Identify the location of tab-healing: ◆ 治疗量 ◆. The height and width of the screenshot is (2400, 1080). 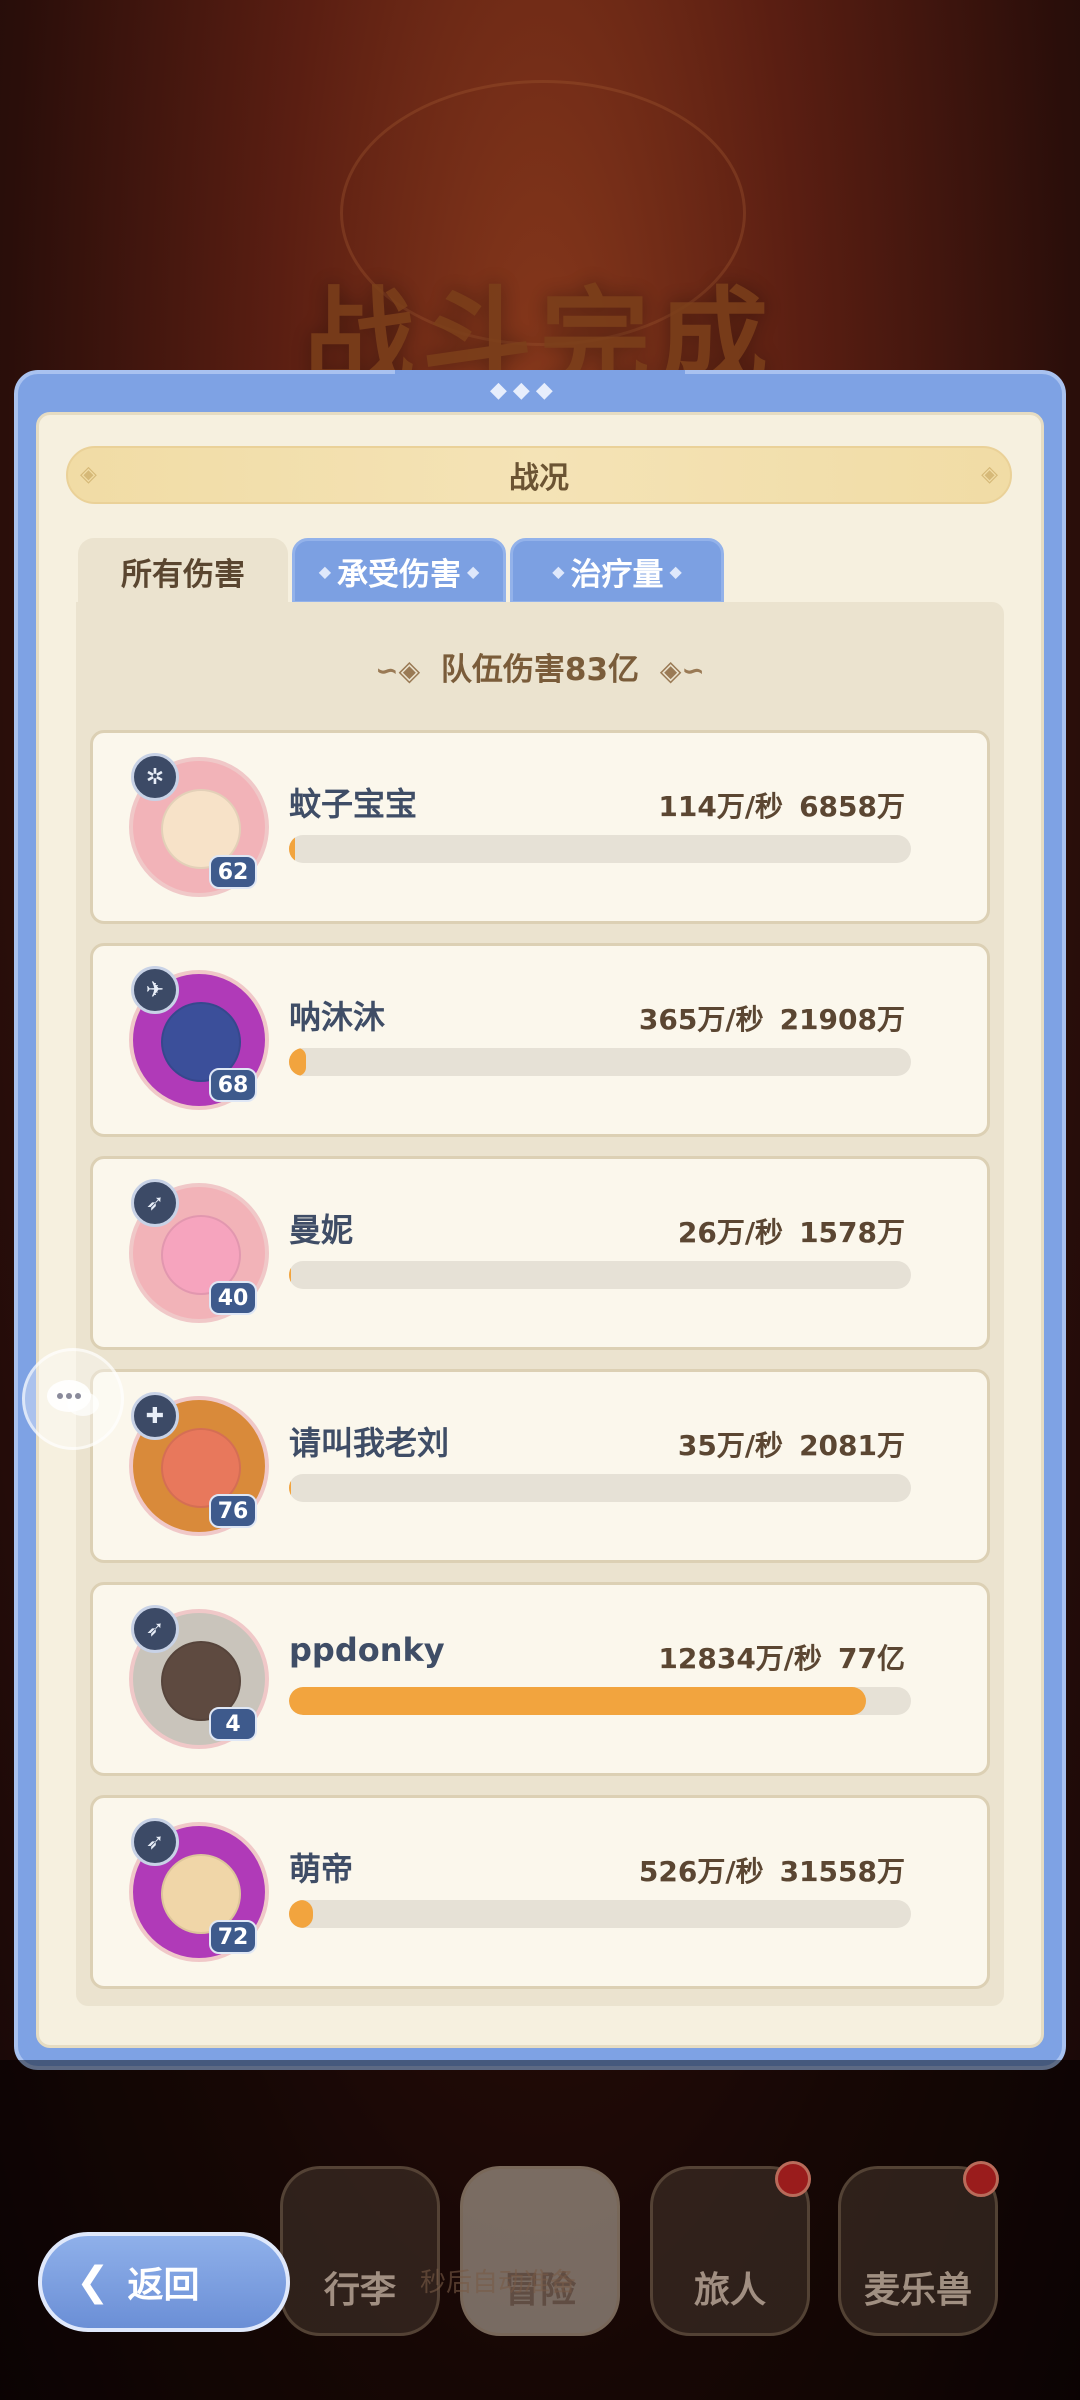
(617, 571).